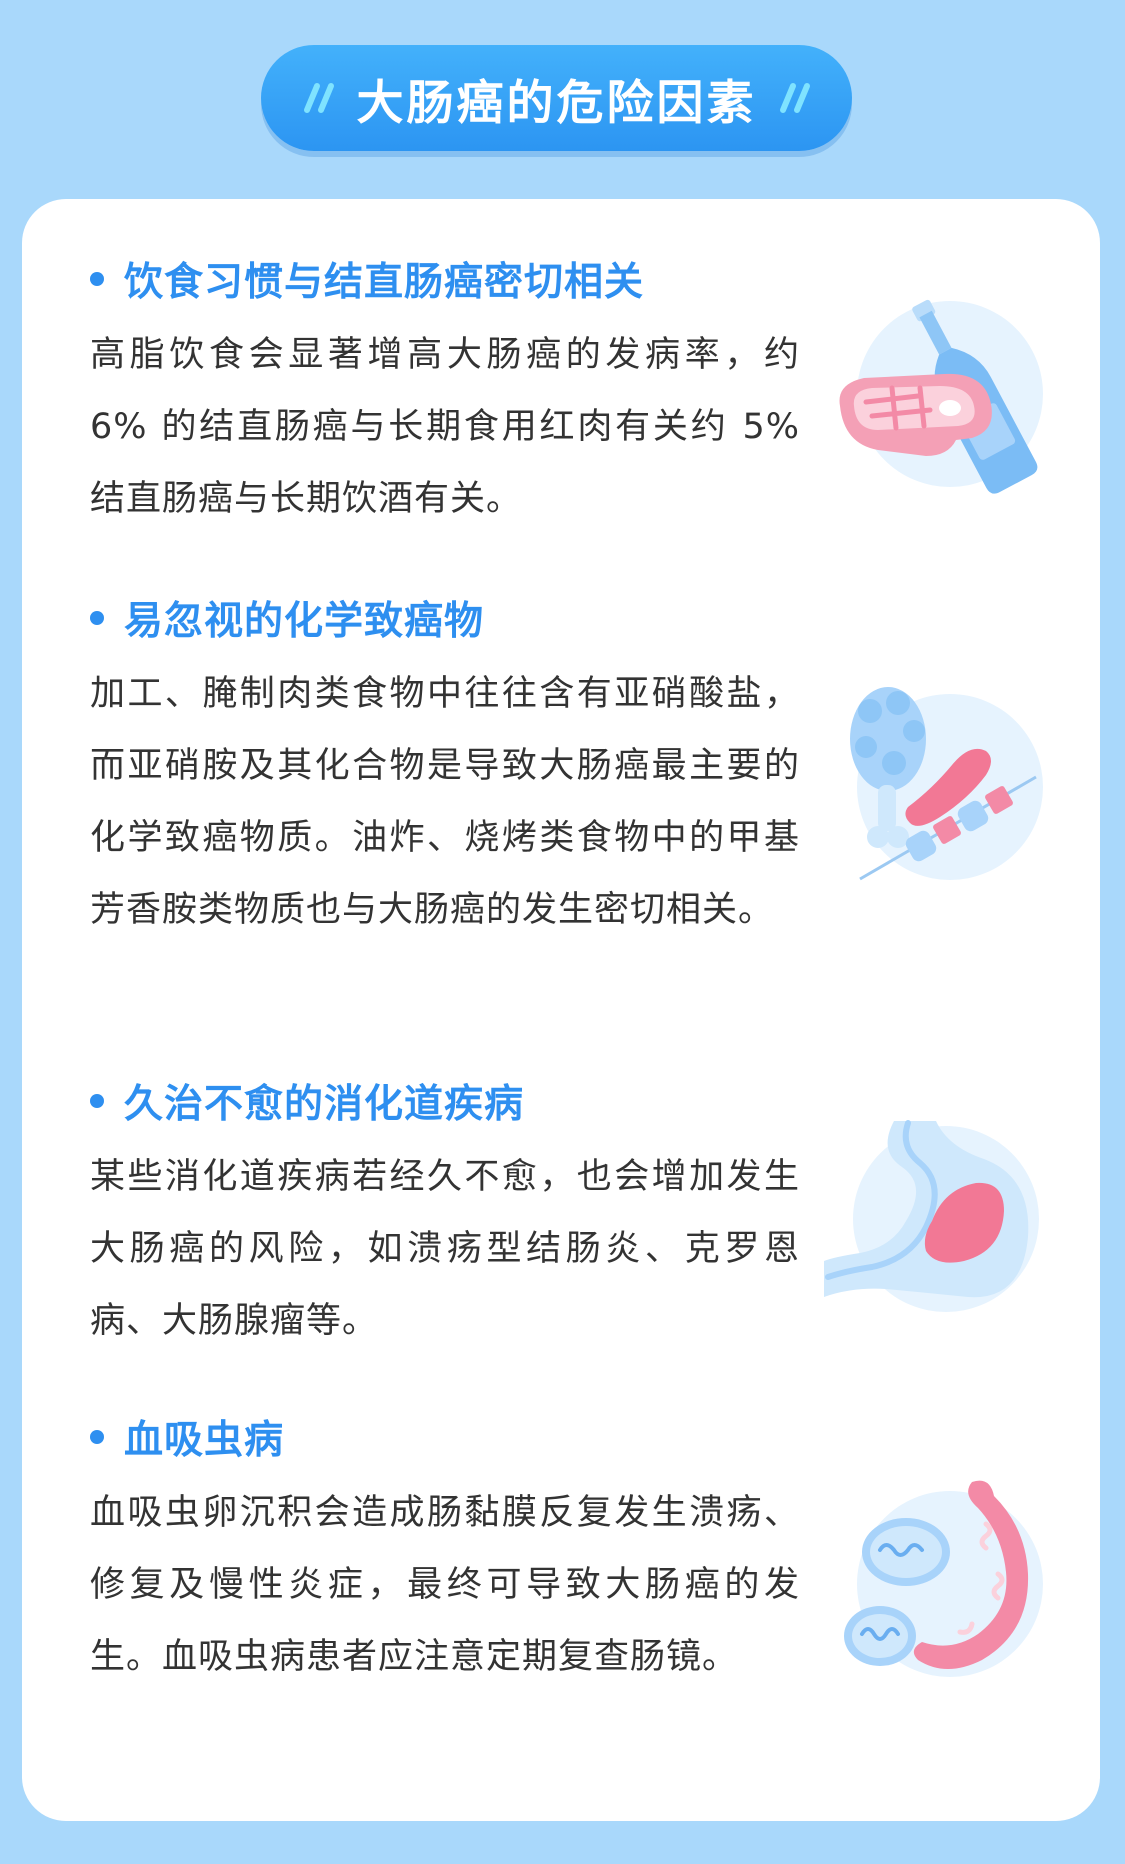 Image resolution: width=1125 pixels, height=1864 pixels. Describe the element at coordinates (928, 1221) in the screenshot. I see `stomach-icon` at that location.